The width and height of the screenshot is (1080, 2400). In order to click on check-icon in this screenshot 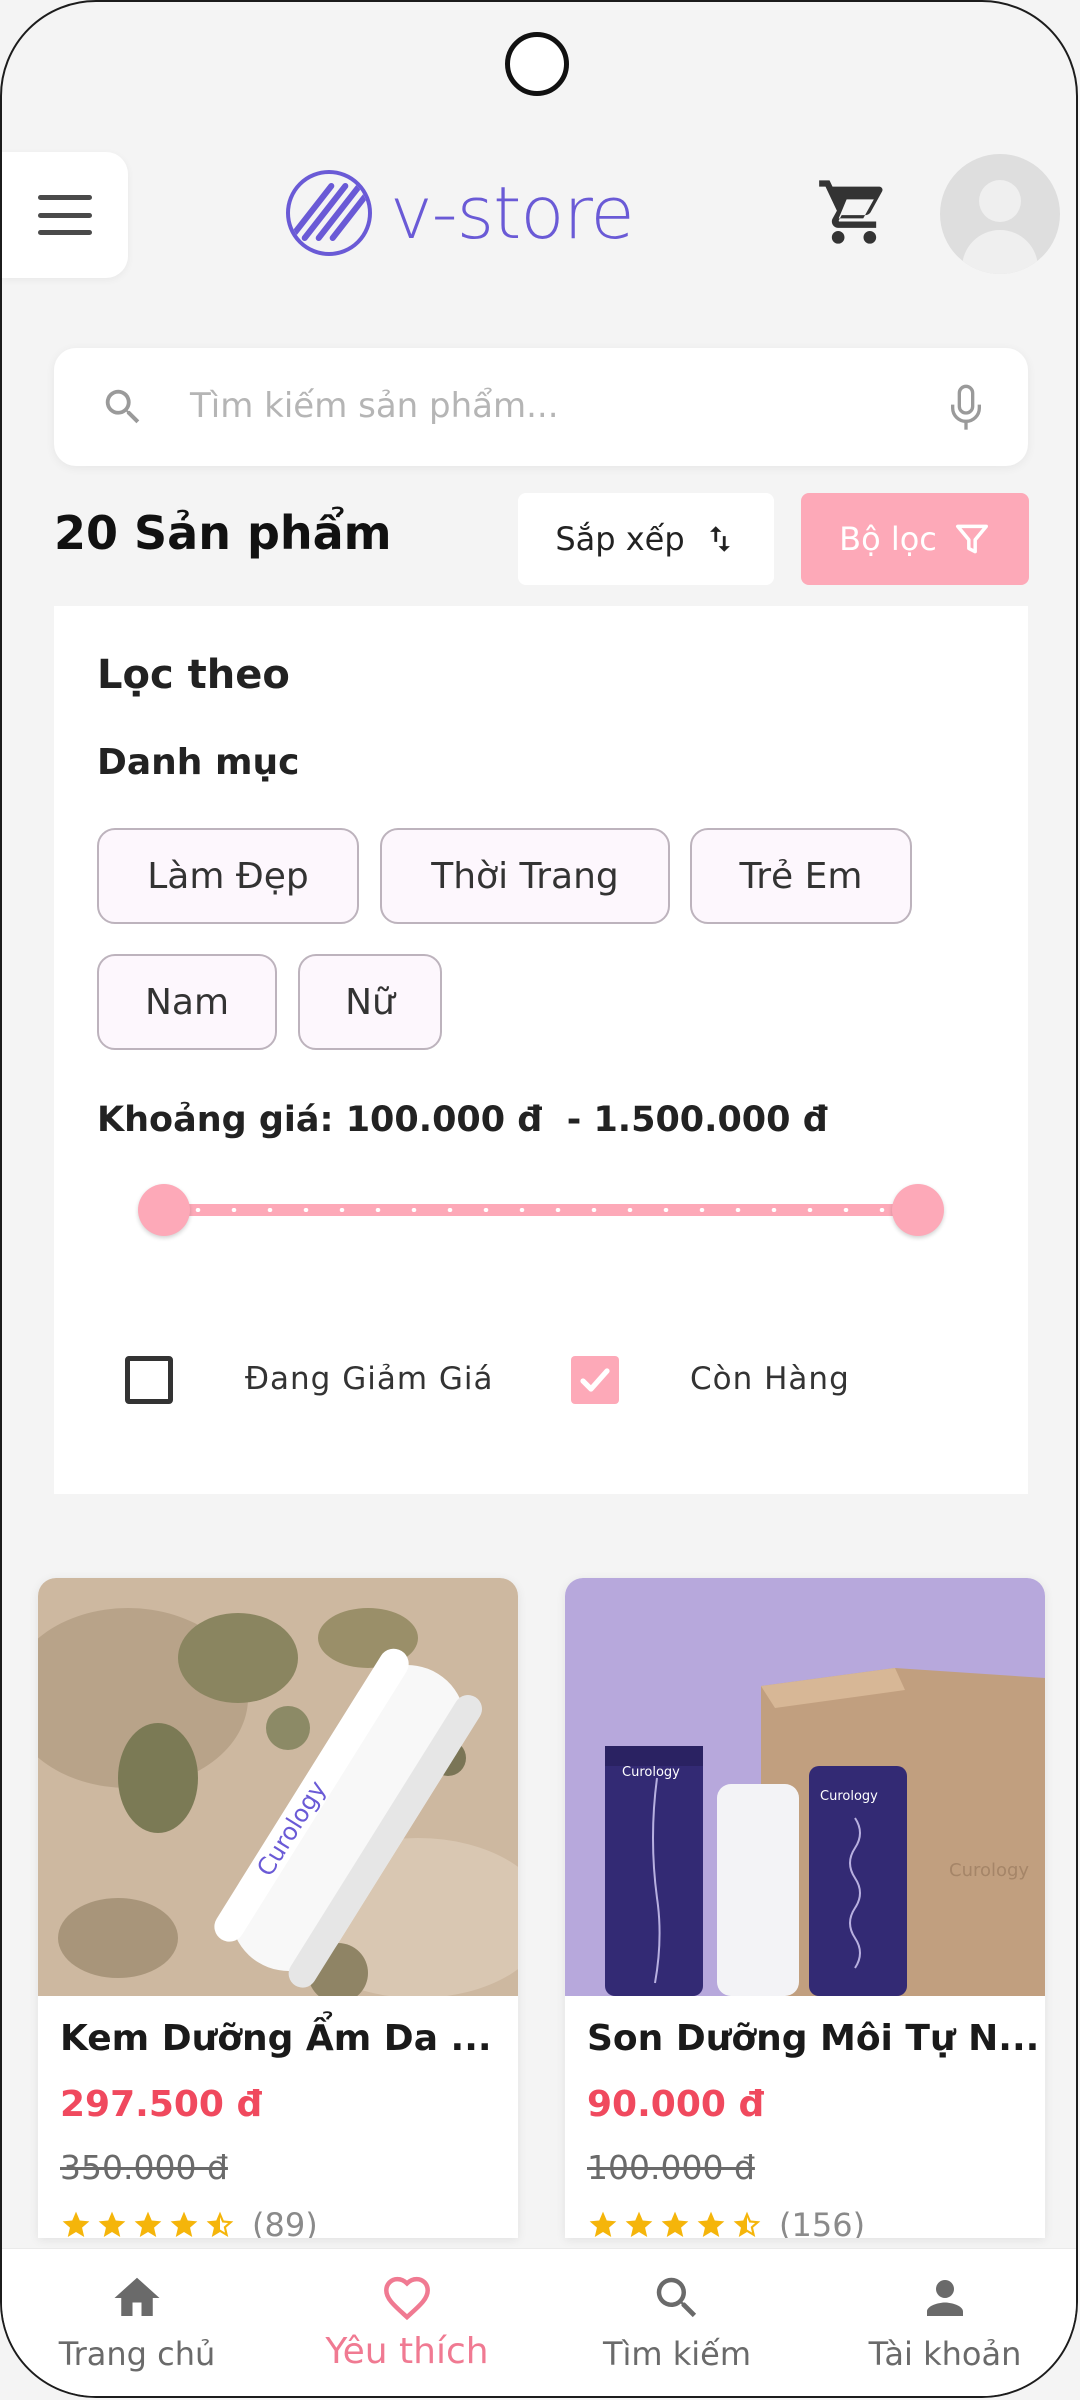, I will do `click(595, 1380)`.